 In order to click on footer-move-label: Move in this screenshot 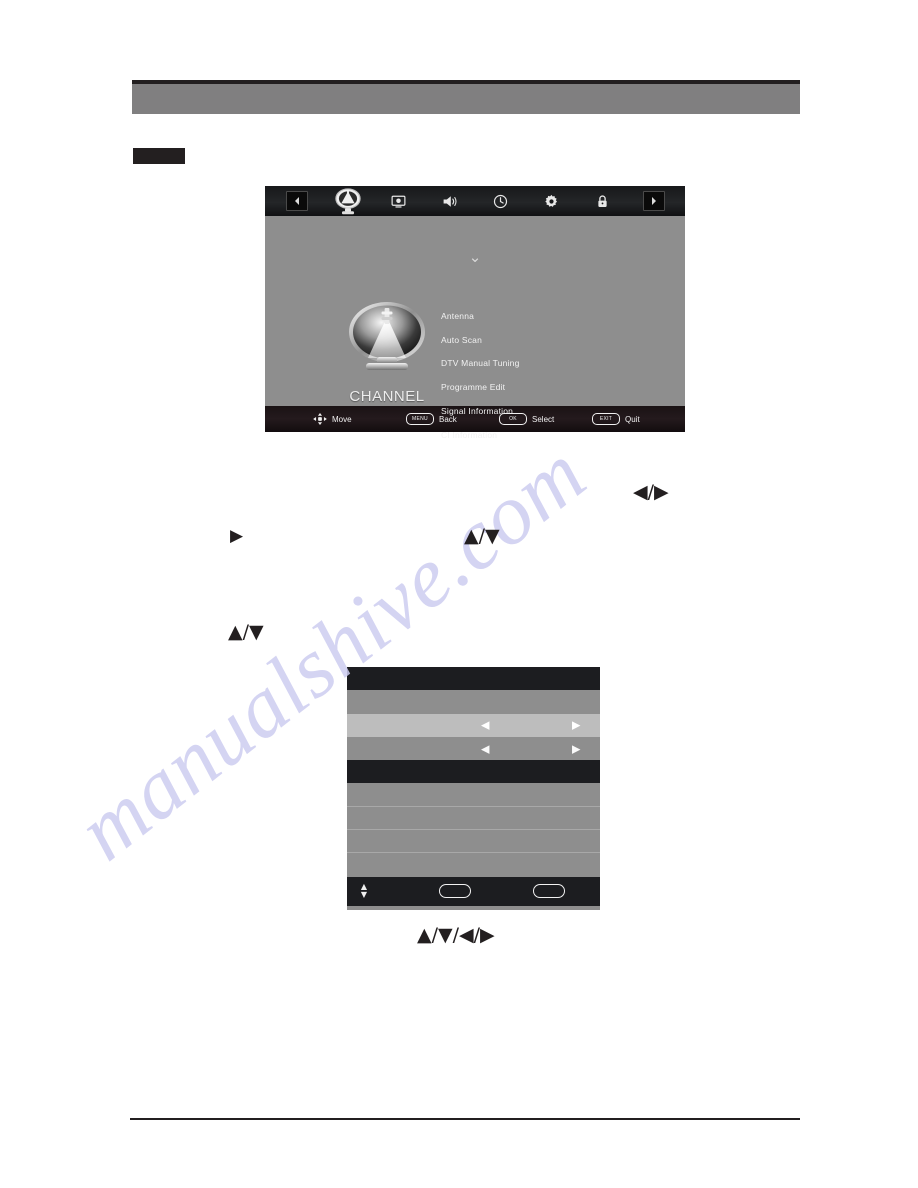, I will do `click(342, 419)`.